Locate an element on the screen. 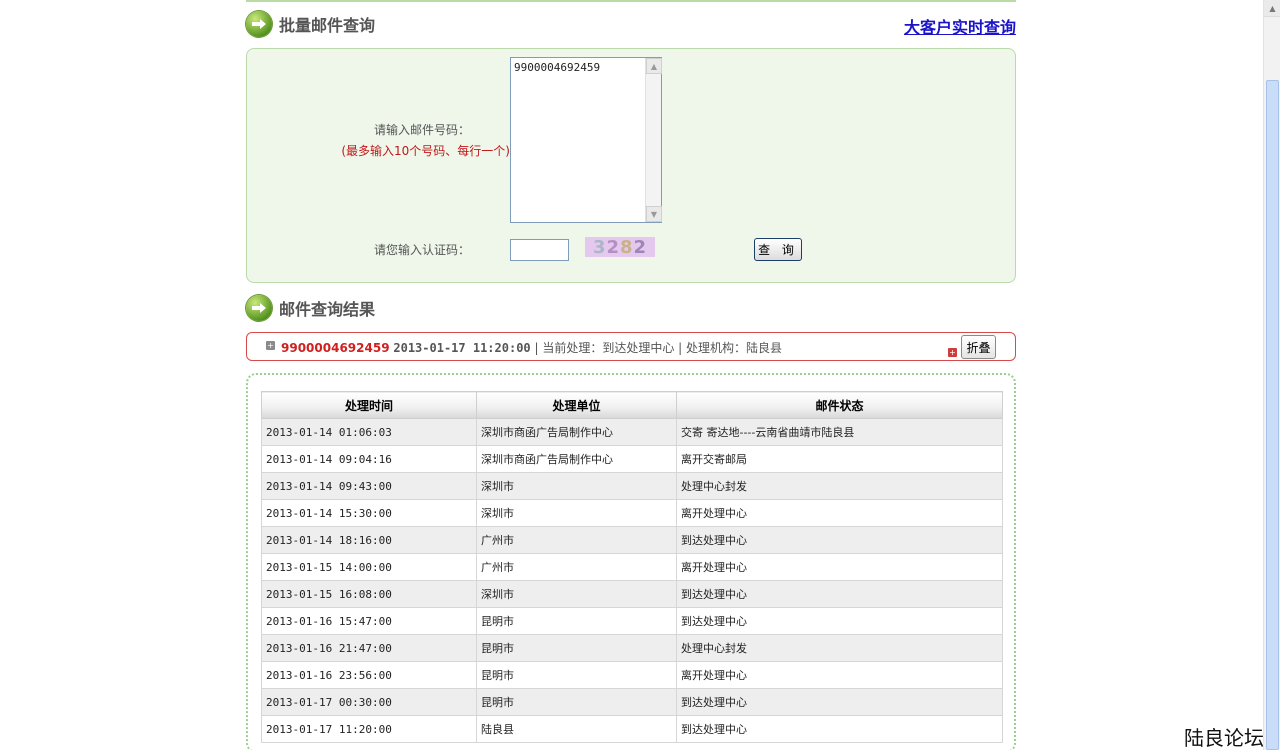 This screenshot has width=1280, height=750. summary-datetime: 2013-01-17 11:20:00 is located at coordinates (462, 348).